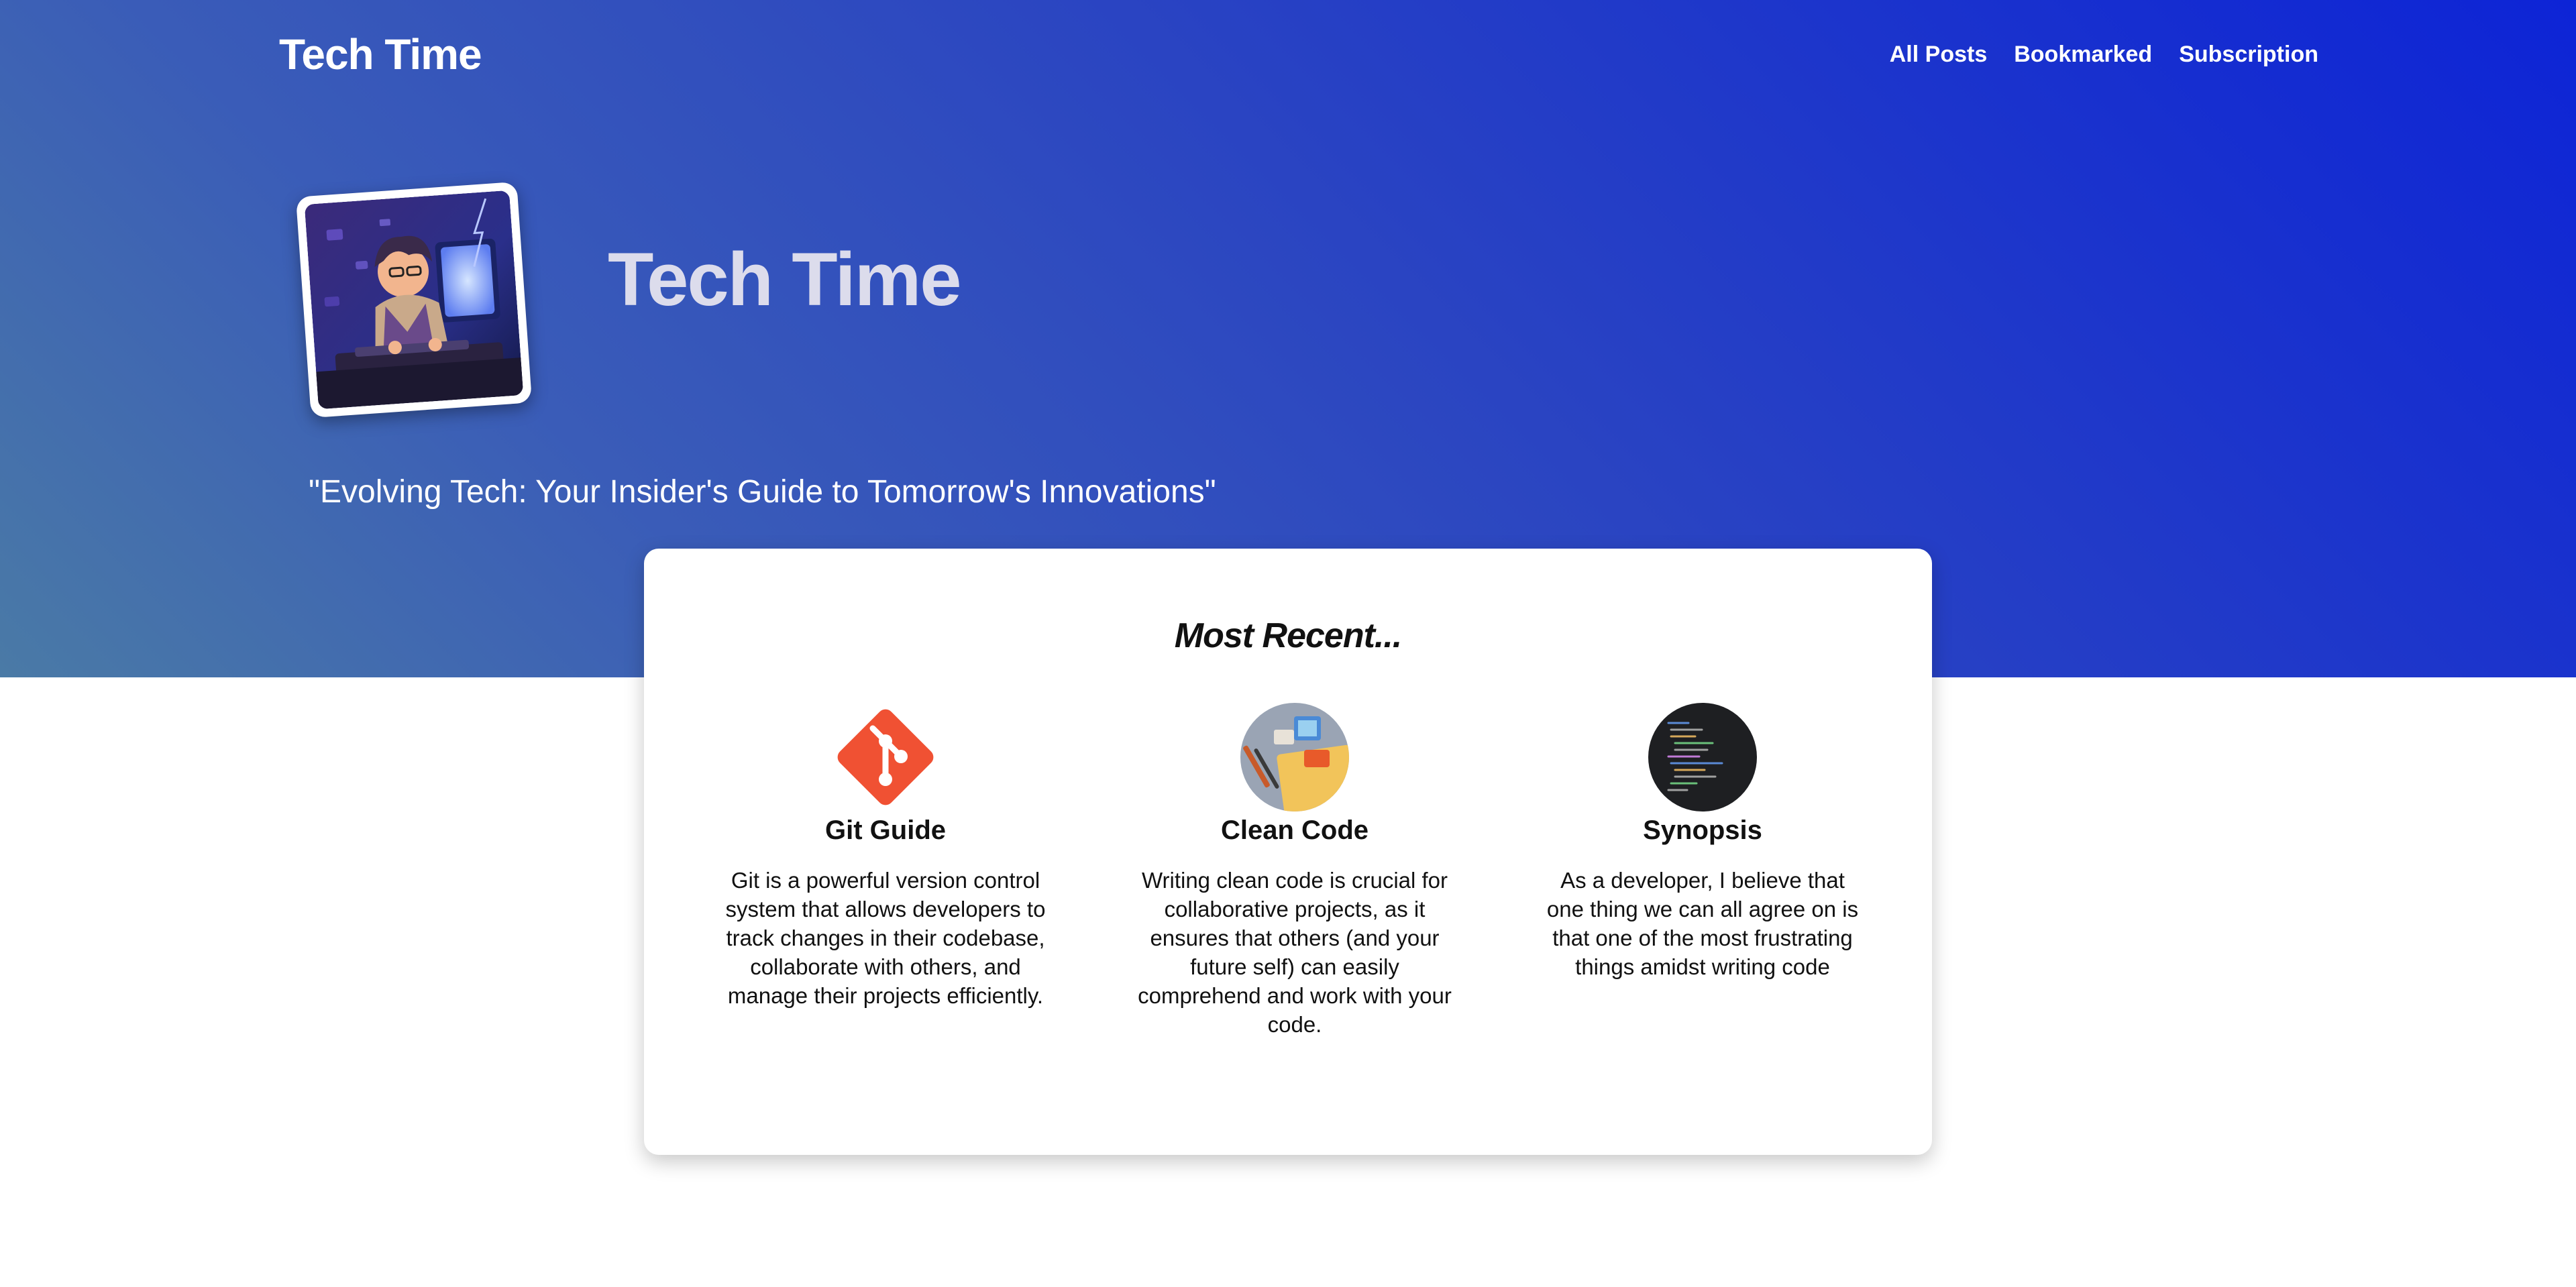 This screenshot has width=2576, height=1287. I want to click on nav-subscription: Subscription, so click(2248, 55).